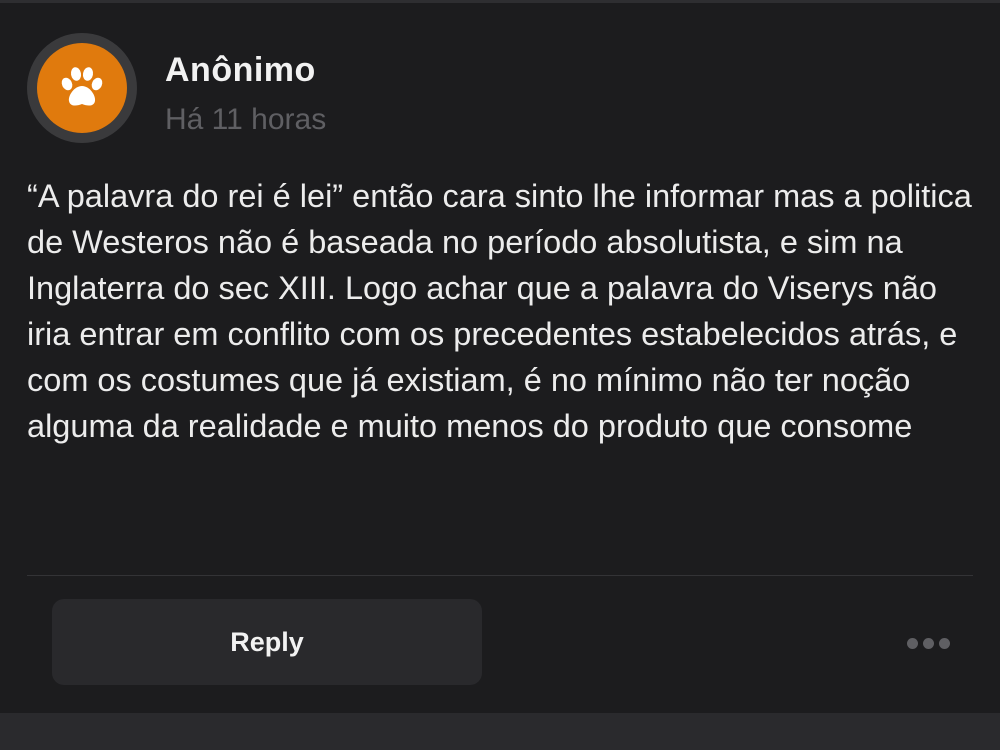 The image size is (1000, 750). I want to click on reply-button: Reply, so click(267, 642).